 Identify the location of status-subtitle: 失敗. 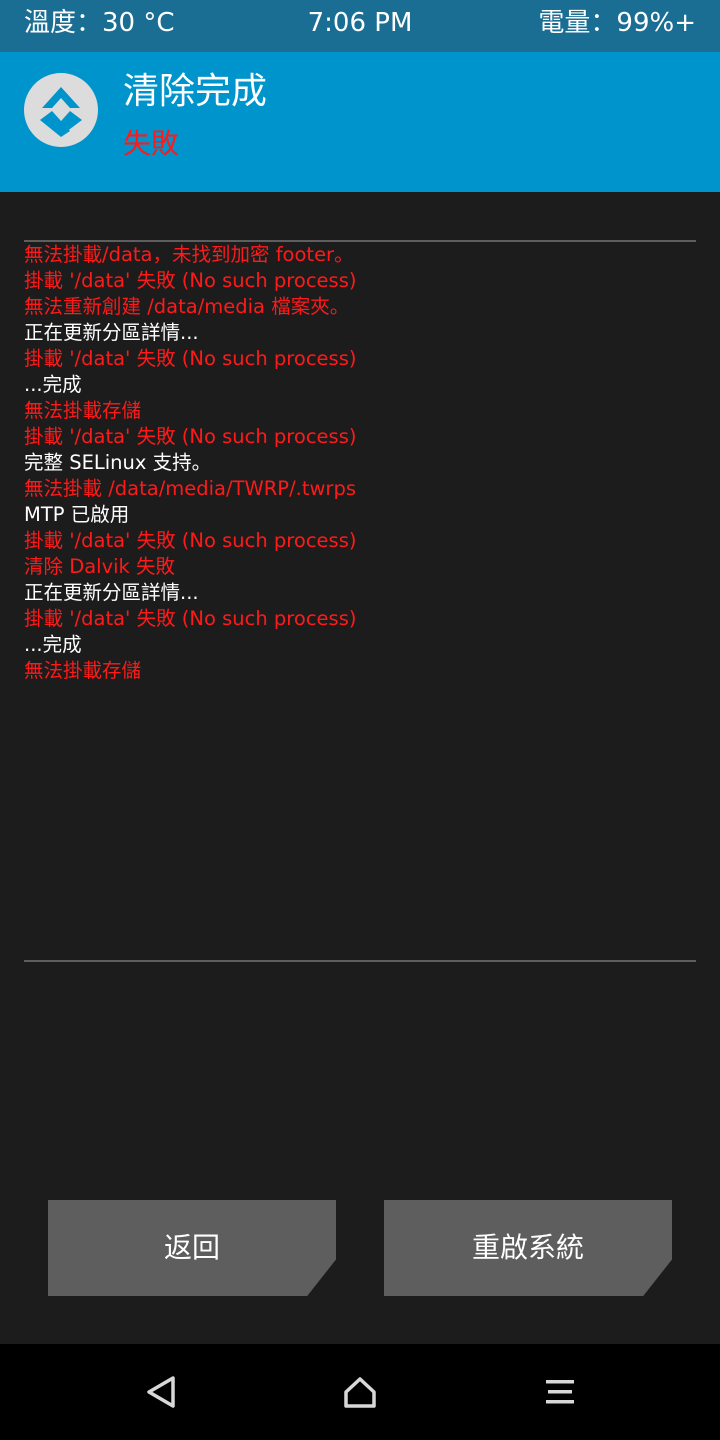
(151, 143).